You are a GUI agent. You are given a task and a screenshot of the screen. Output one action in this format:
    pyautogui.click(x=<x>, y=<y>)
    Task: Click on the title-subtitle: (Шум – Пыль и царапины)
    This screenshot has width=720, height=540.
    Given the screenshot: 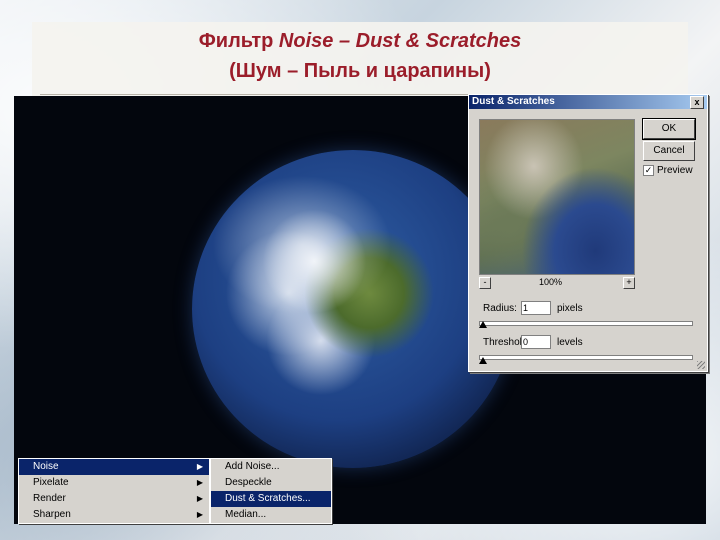 What is the action you would take?
    pyautogui.click(x=360, y=71)
    